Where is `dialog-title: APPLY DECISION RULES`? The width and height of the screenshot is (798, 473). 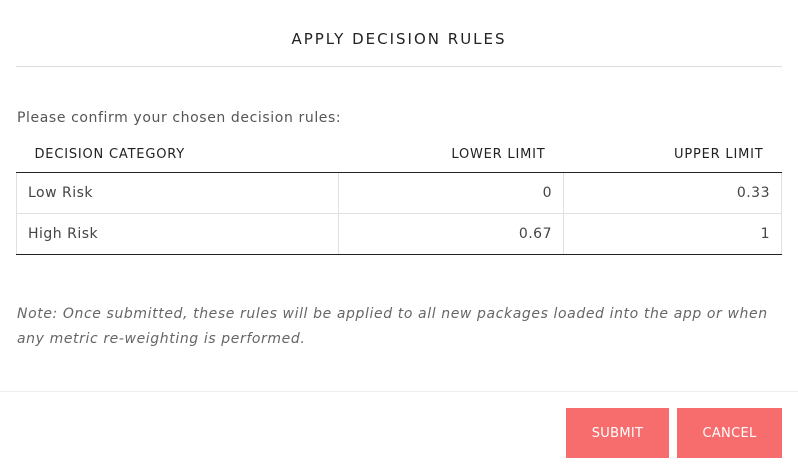 dialog-title: APPLY DECISION RULES is located at coordinates (399, 39).